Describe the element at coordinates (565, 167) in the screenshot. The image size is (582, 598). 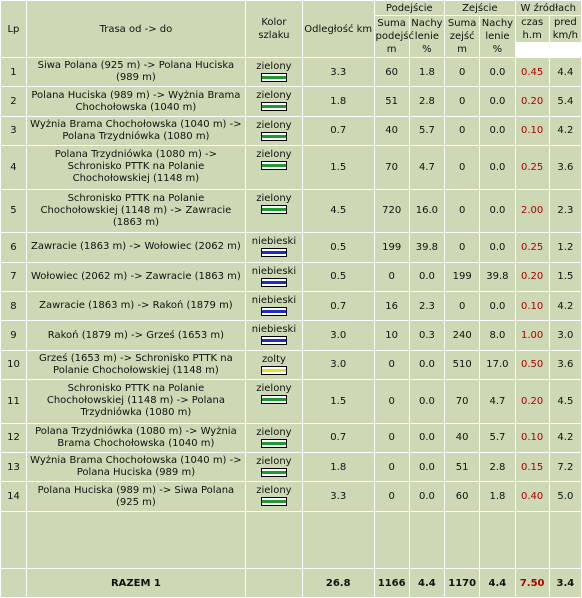
I see `cell-speed: 3.6` at that location.